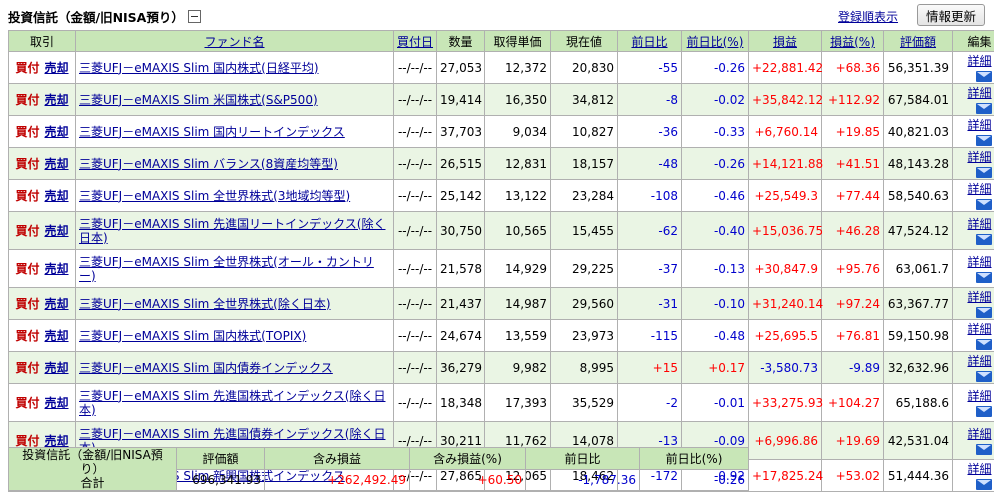  I want to click on price-cell: 23,973, so click(584, 336).